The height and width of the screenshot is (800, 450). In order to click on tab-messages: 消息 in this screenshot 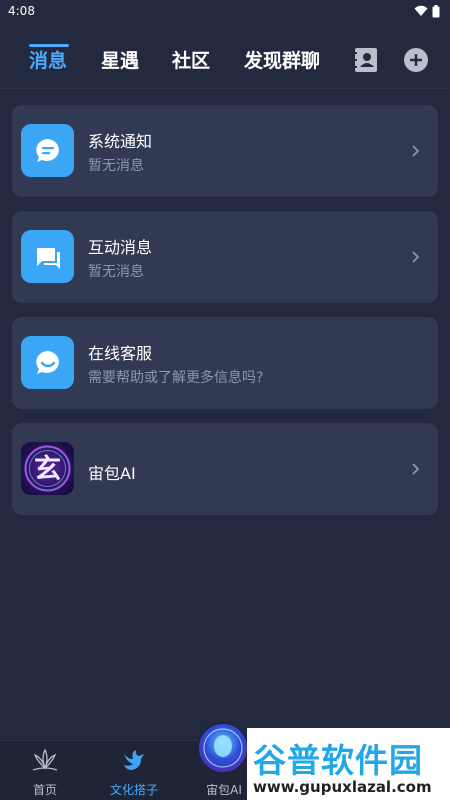, I will do `click(48, 59)`.